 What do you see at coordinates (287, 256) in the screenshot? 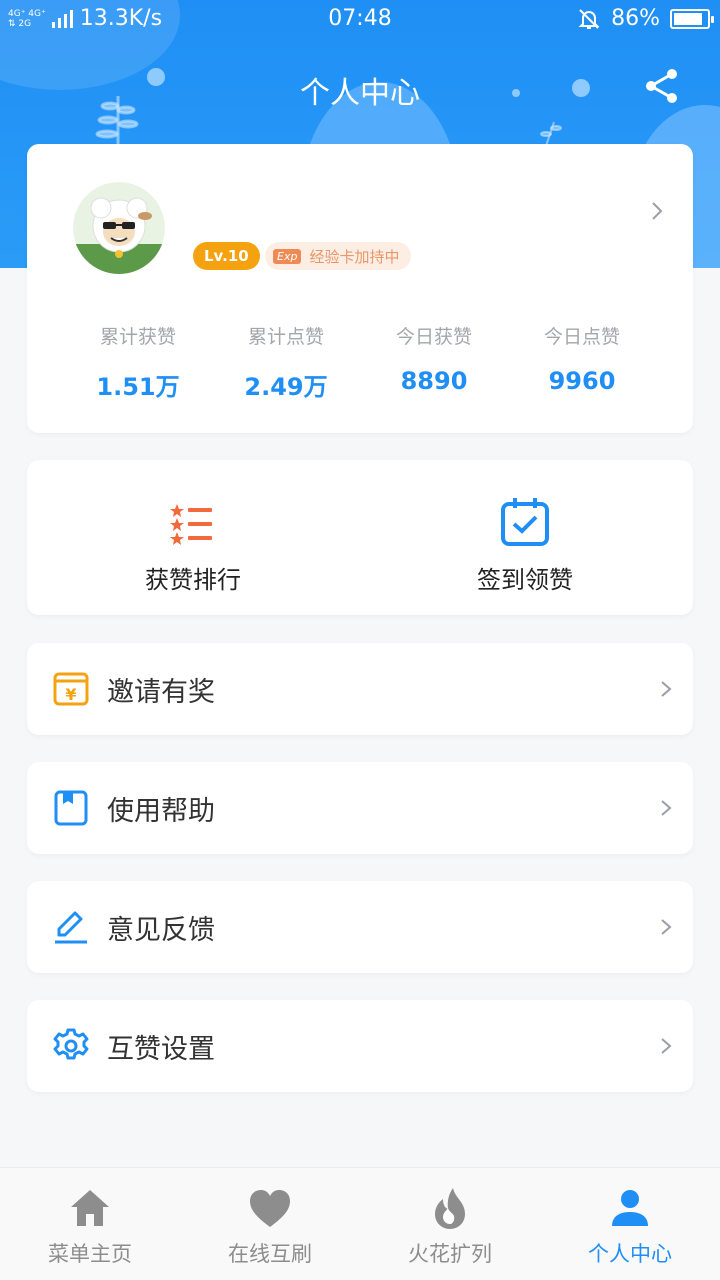
I see `exp-tag: Exp` at bounding box center [287, 256].